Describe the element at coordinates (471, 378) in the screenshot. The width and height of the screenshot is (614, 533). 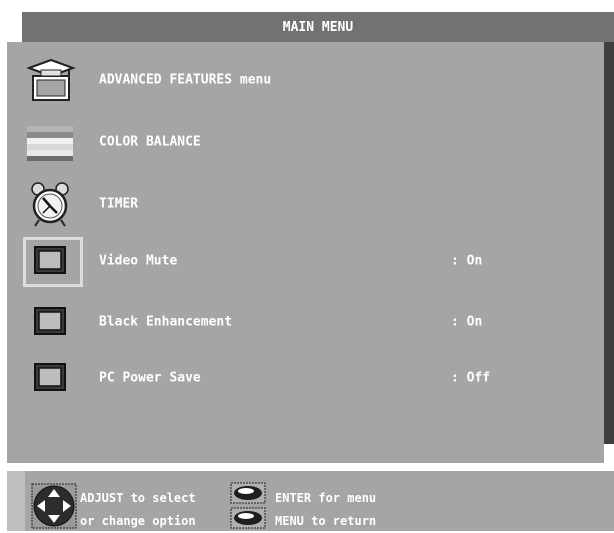
I see `menu-item-value: : Off` at that location.